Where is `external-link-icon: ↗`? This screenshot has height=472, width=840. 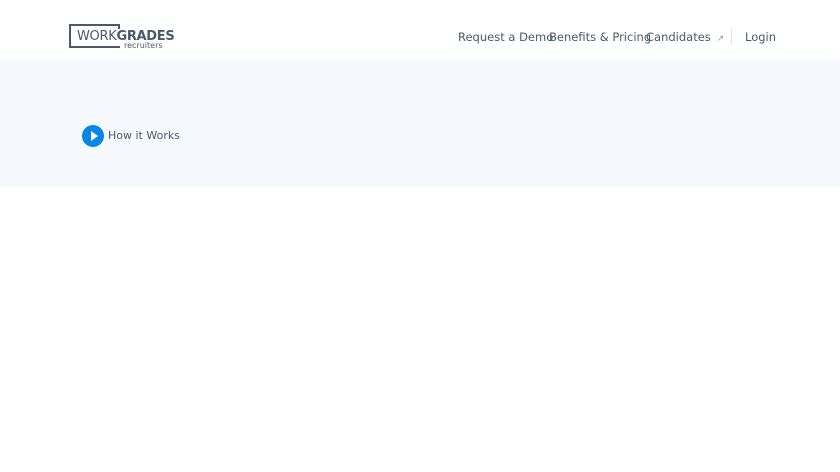
external-link-icon: ↗ is located at coordinates (720, 39).